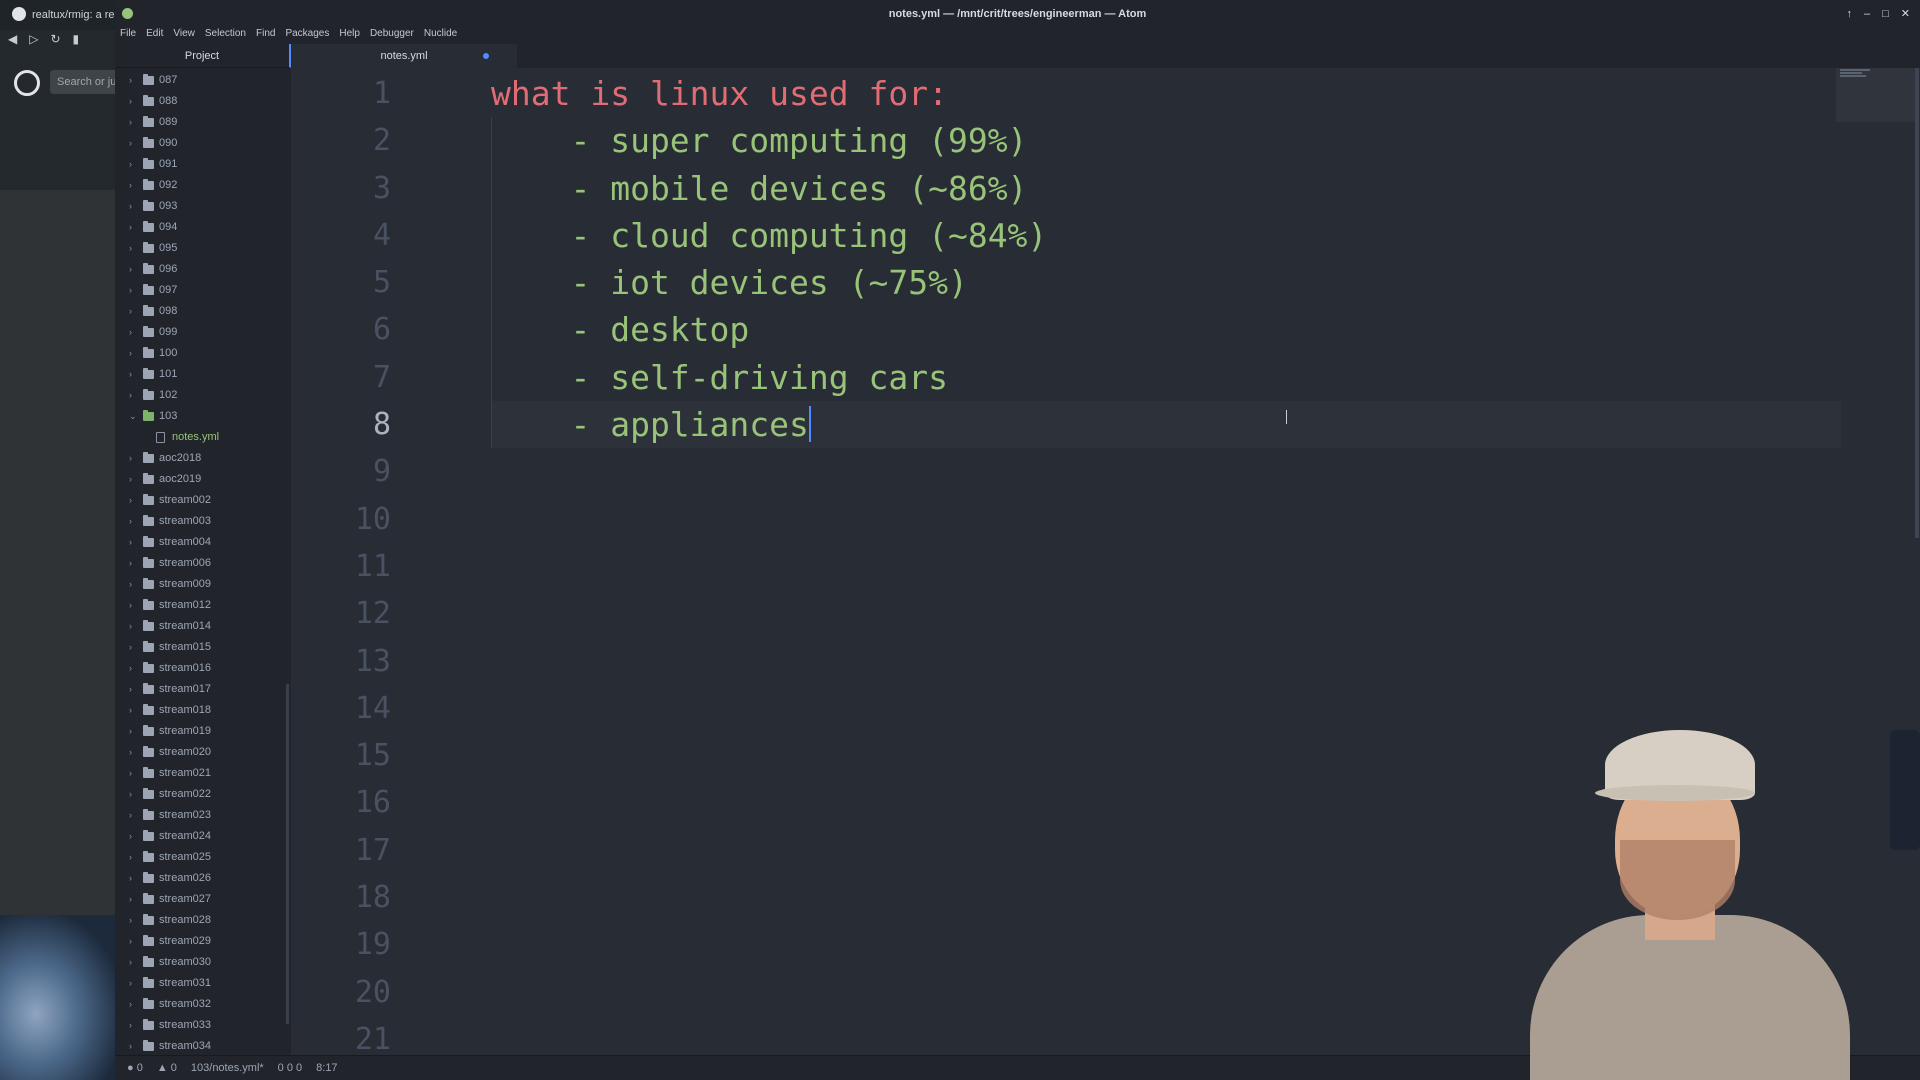 Image resolution: width=1920 pixels, height=1080 pixels. What do you see at coordinates (184, 34) in the screenshot?
I see `menu-item-view: View` at bounding box center [184, 34].